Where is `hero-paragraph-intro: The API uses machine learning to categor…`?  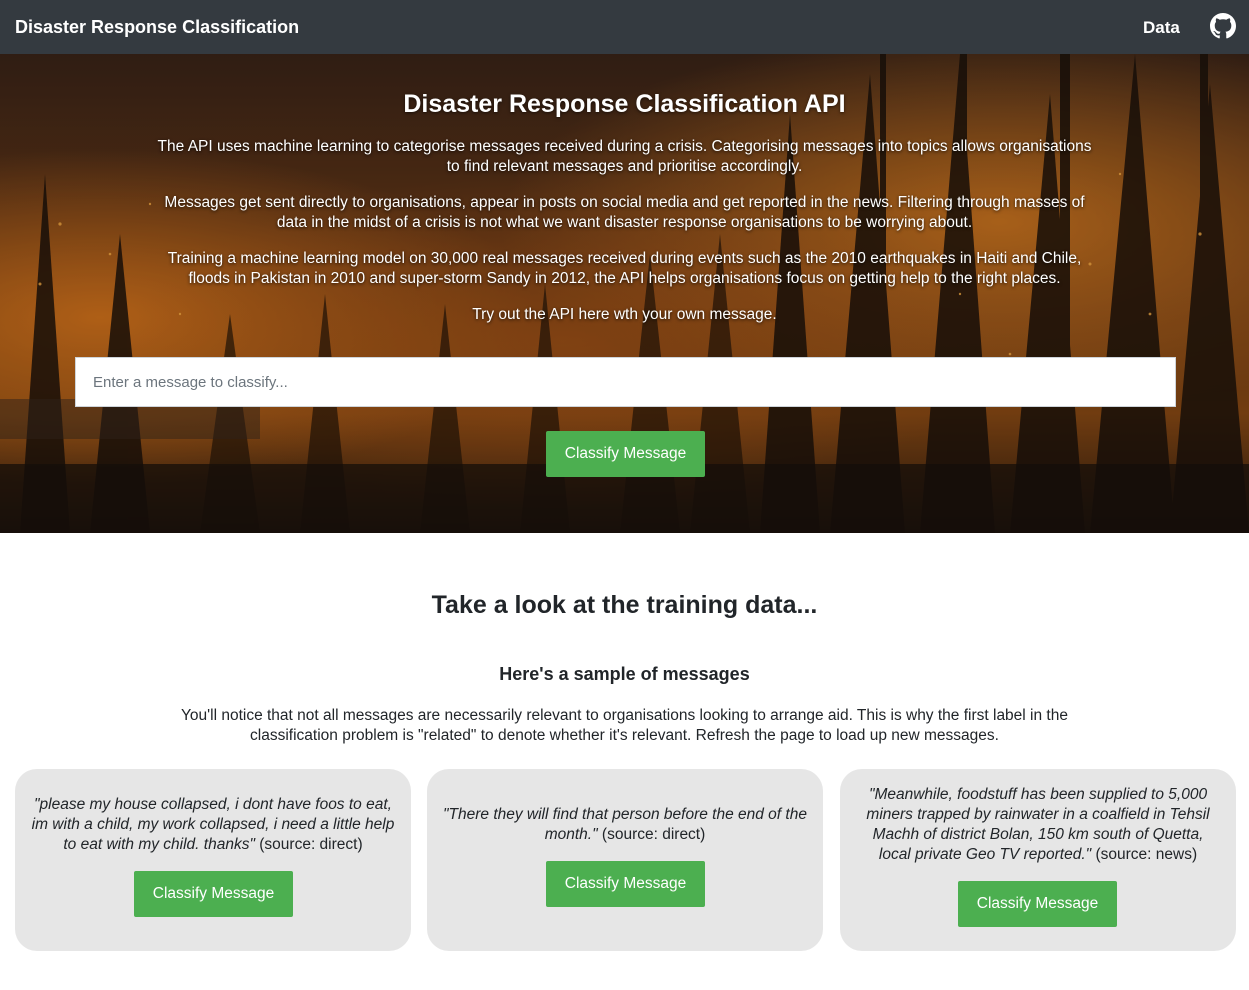 hero-paragraph-intro: The API uses machine learning to categor… is located at coordinates (624, 156).